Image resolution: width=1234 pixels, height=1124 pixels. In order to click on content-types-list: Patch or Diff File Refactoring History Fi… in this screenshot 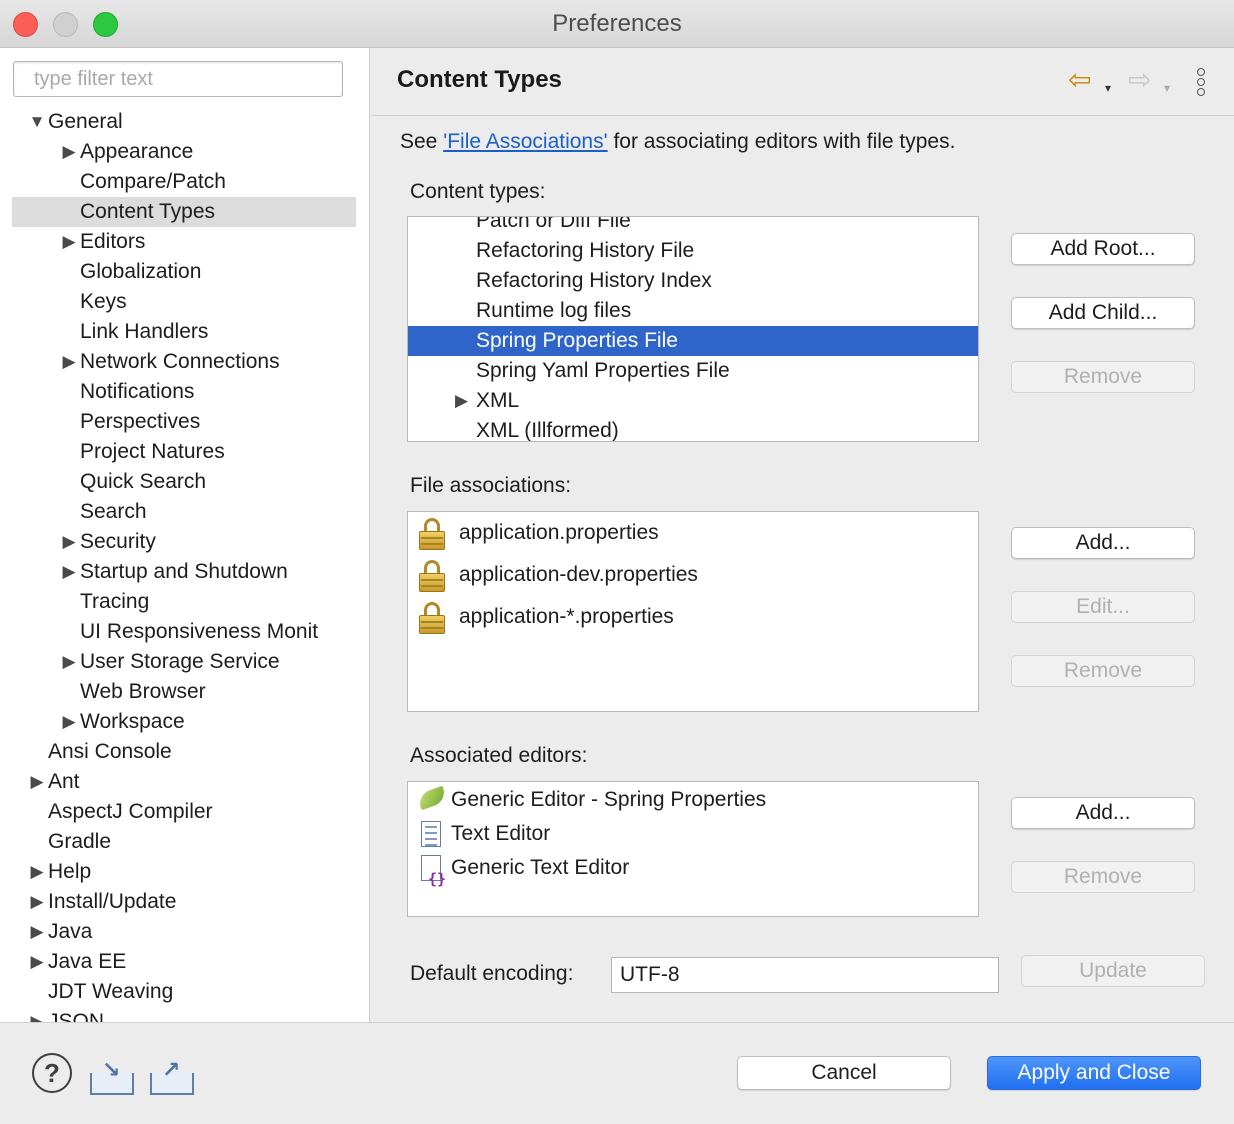, I will do `click(693, 329)`.